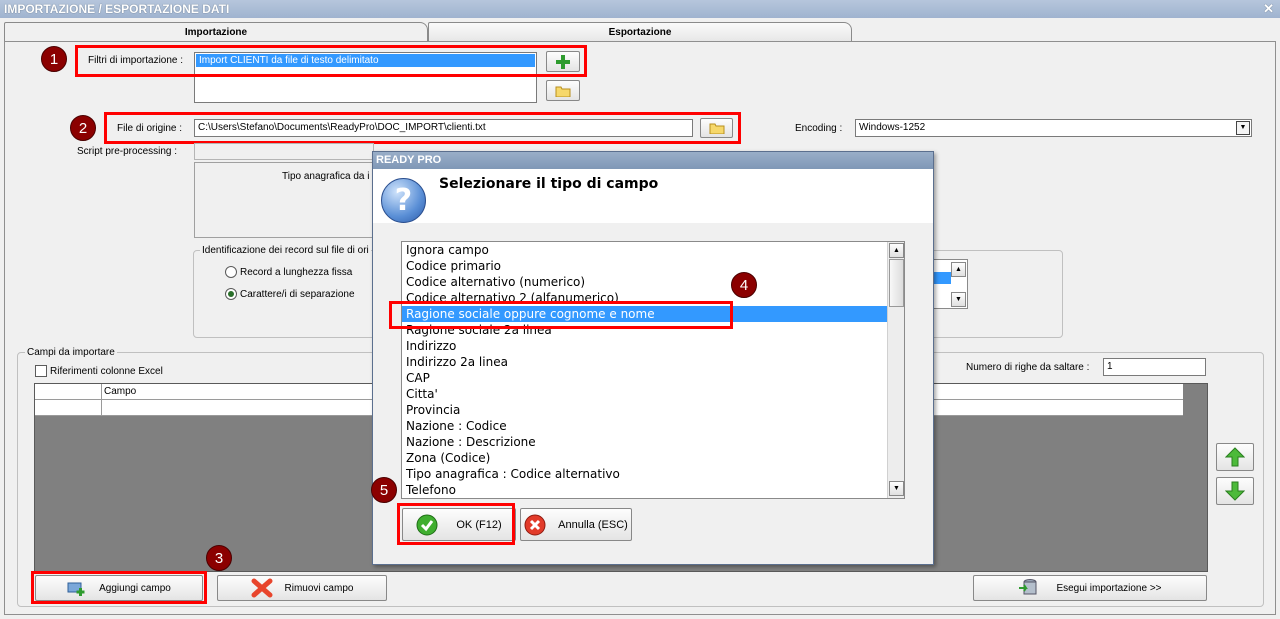  Describe the element at coordinates (284, 151) in the screenshot. I see `script-input` at that location.